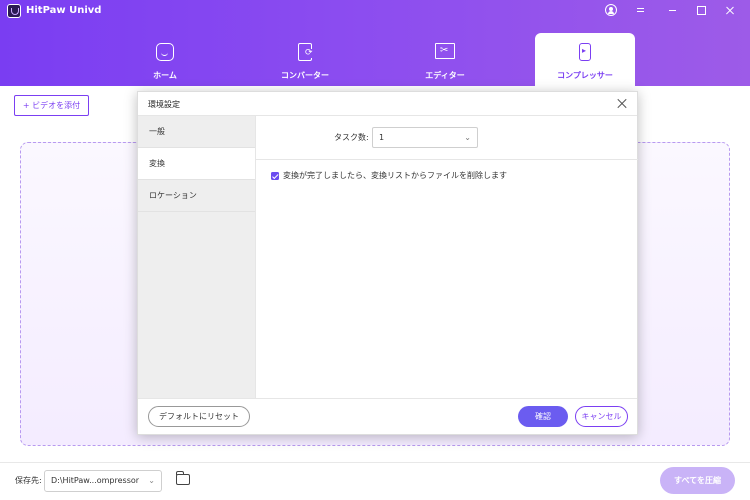  I want to click on minimize-icon, so click(673, 10).